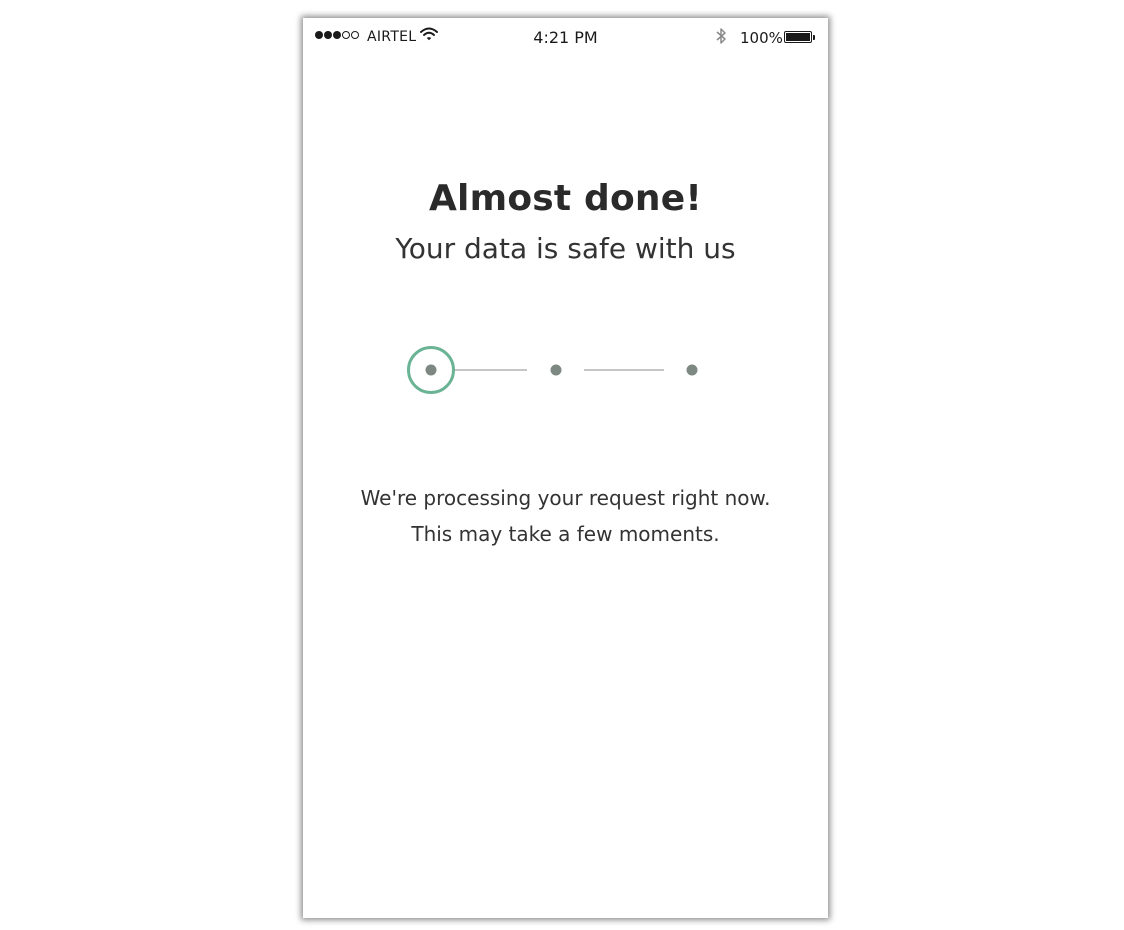 The height and width of the screenshot is (930, 1124). I want to click on processing-message-line: This may take a few moments., so click(565, 534).